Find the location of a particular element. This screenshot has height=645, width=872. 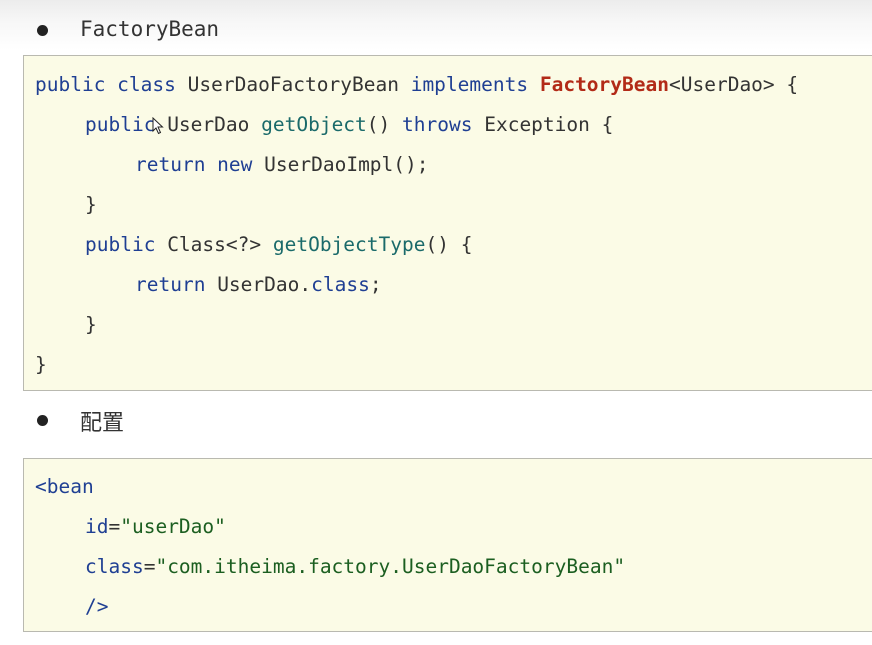

code-line: /> is located at coordinates (97, 606).